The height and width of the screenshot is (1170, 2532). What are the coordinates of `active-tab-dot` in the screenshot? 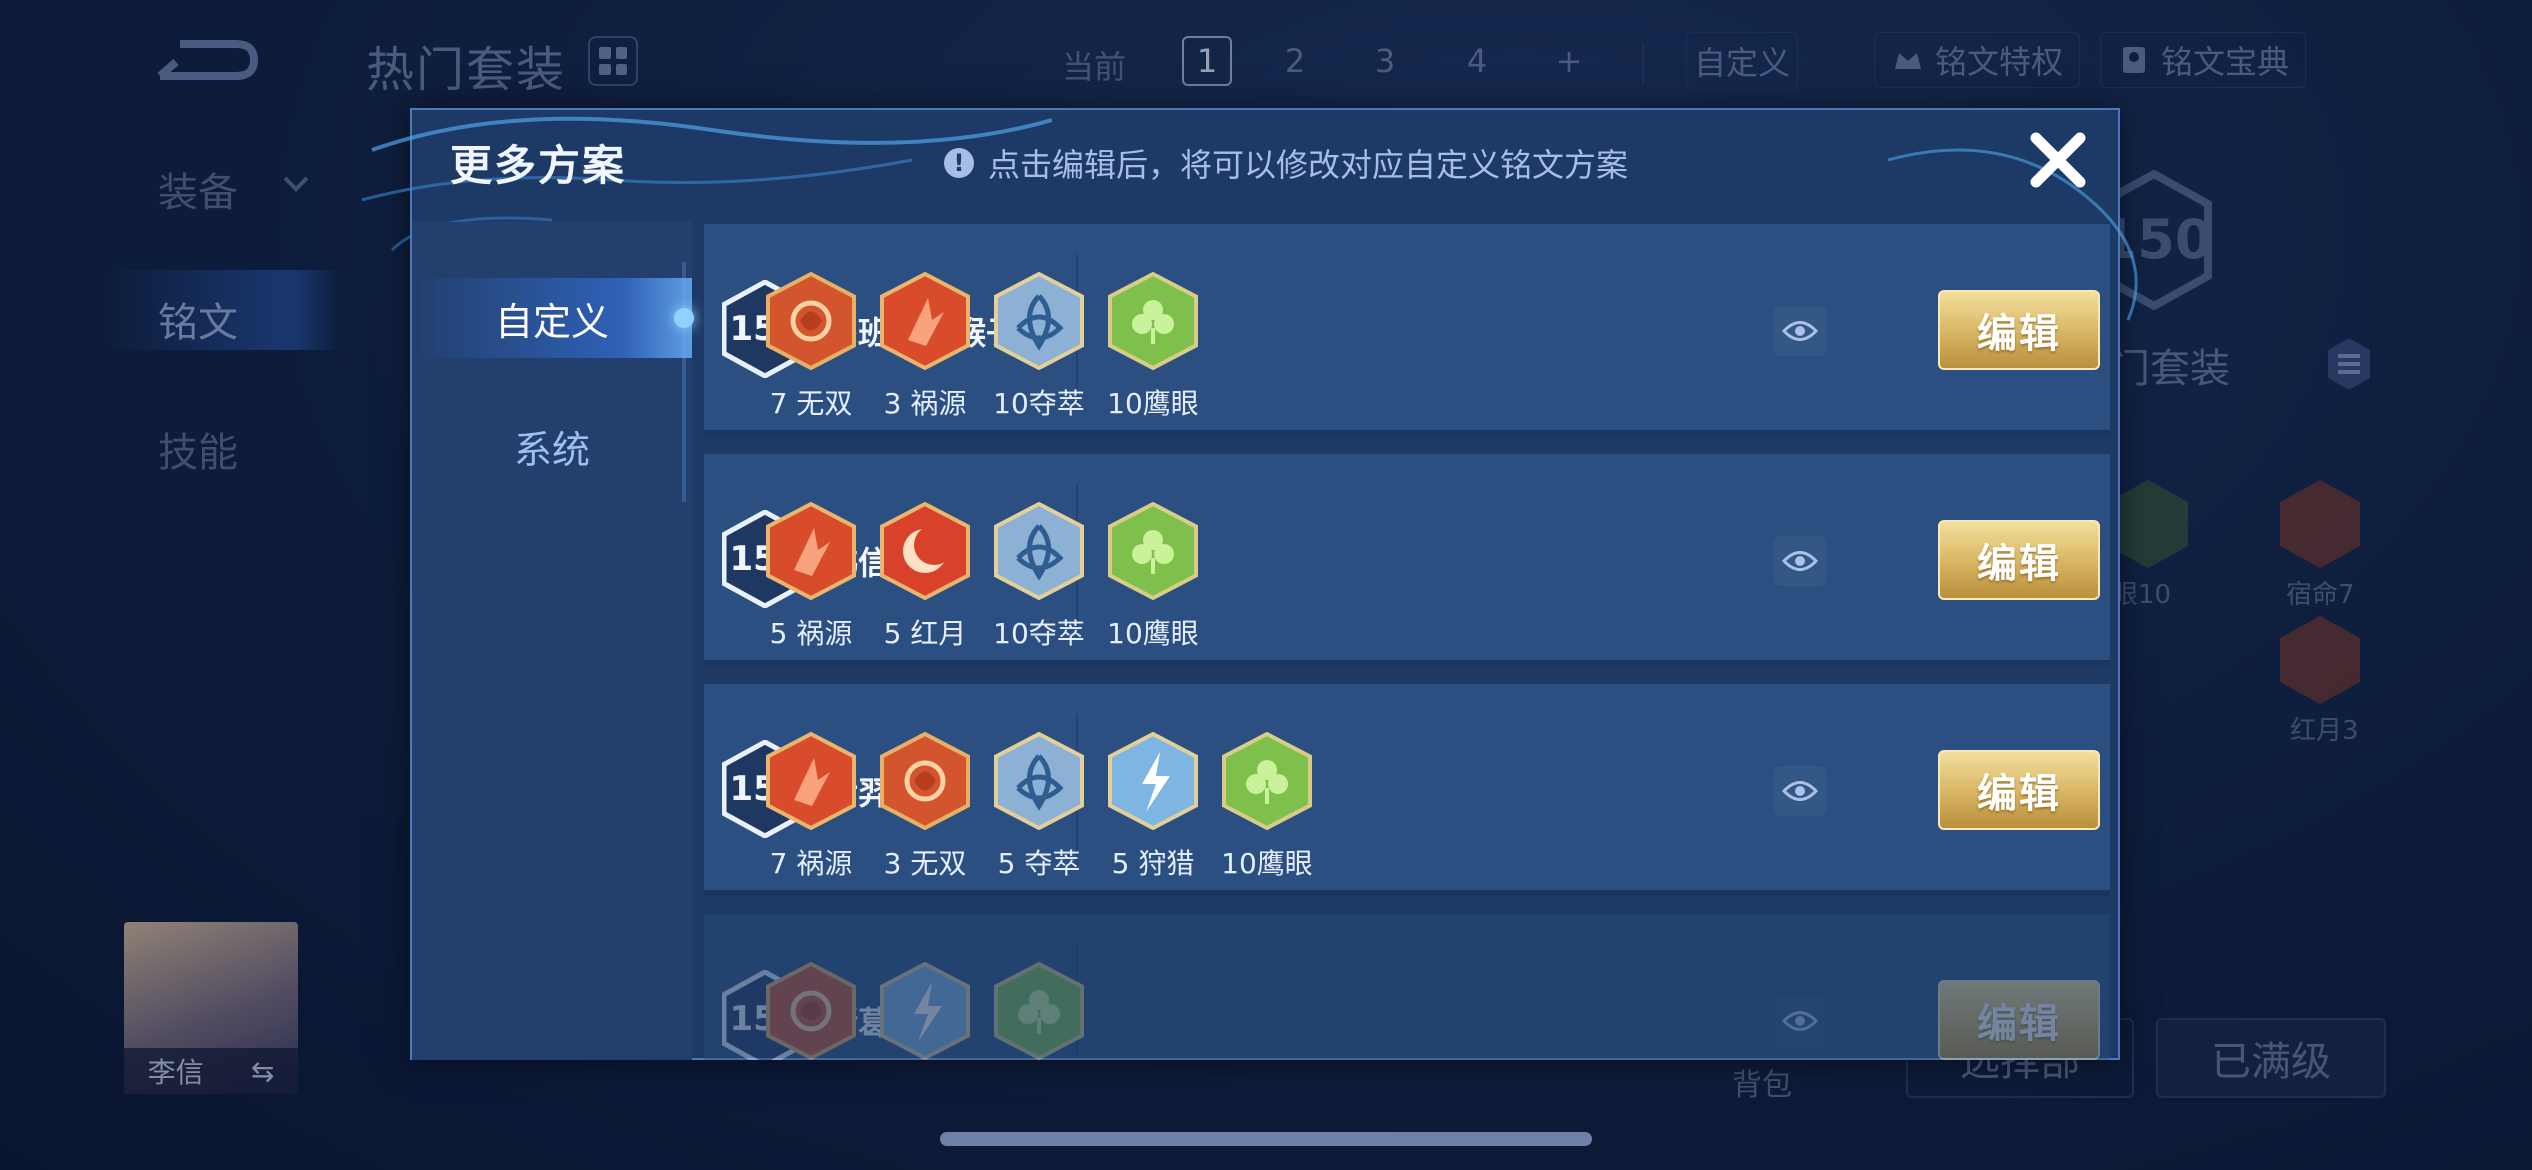 It's located at (684, 318).